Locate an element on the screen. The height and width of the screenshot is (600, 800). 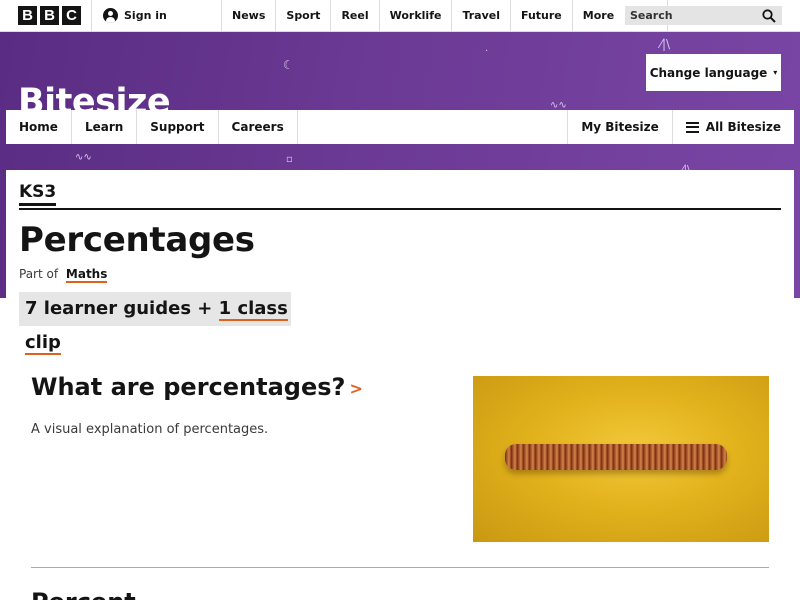
guide-title-link: What are percentages? > is located at coordinates (197, 387).